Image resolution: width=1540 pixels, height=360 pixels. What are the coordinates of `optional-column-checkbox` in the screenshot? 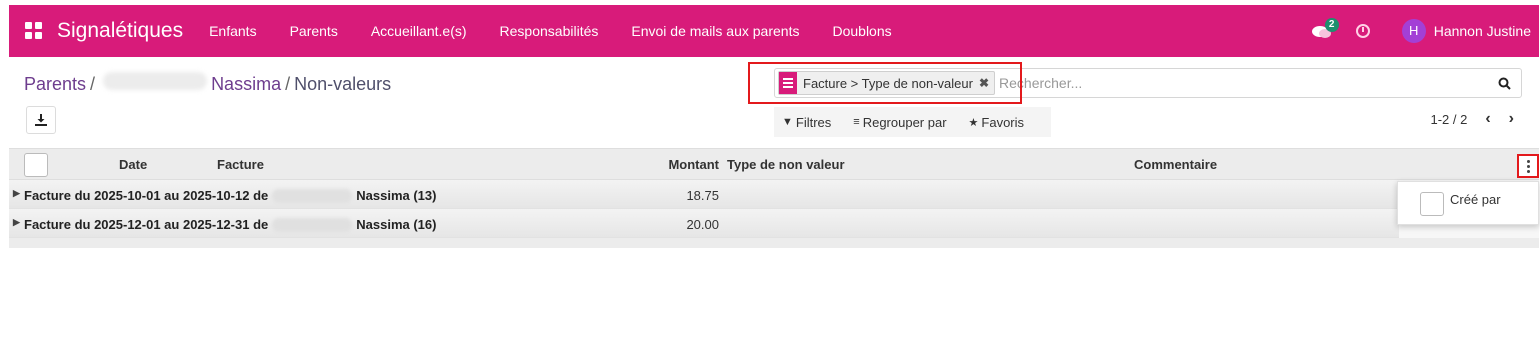 It's located at (1432, 204).